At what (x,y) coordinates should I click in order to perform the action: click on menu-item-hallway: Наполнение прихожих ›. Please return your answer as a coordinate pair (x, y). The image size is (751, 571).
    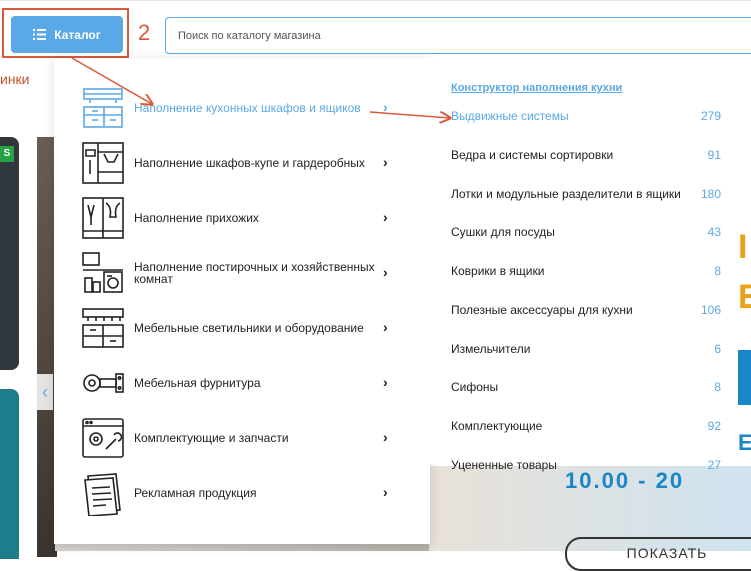
    Looking at the image, I should click on (242, 218).